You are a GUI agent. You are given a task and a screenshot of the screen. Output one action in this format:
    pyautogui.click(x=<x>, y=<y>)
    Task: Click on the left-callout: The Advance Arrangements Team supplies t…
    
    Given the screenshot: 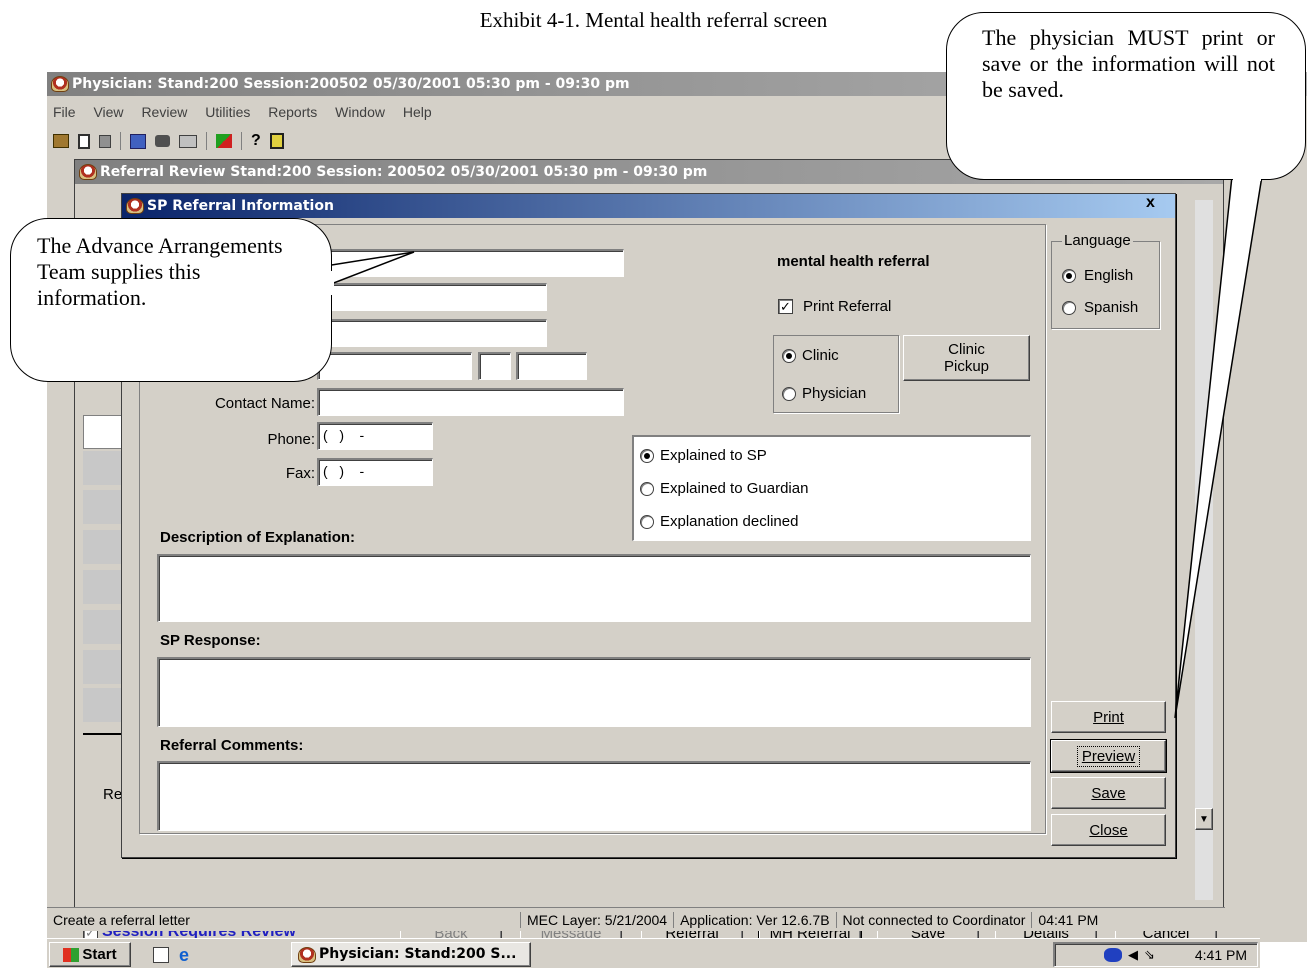 What is the action you would take?
    pyautogui.click(x=171, y=300)
    